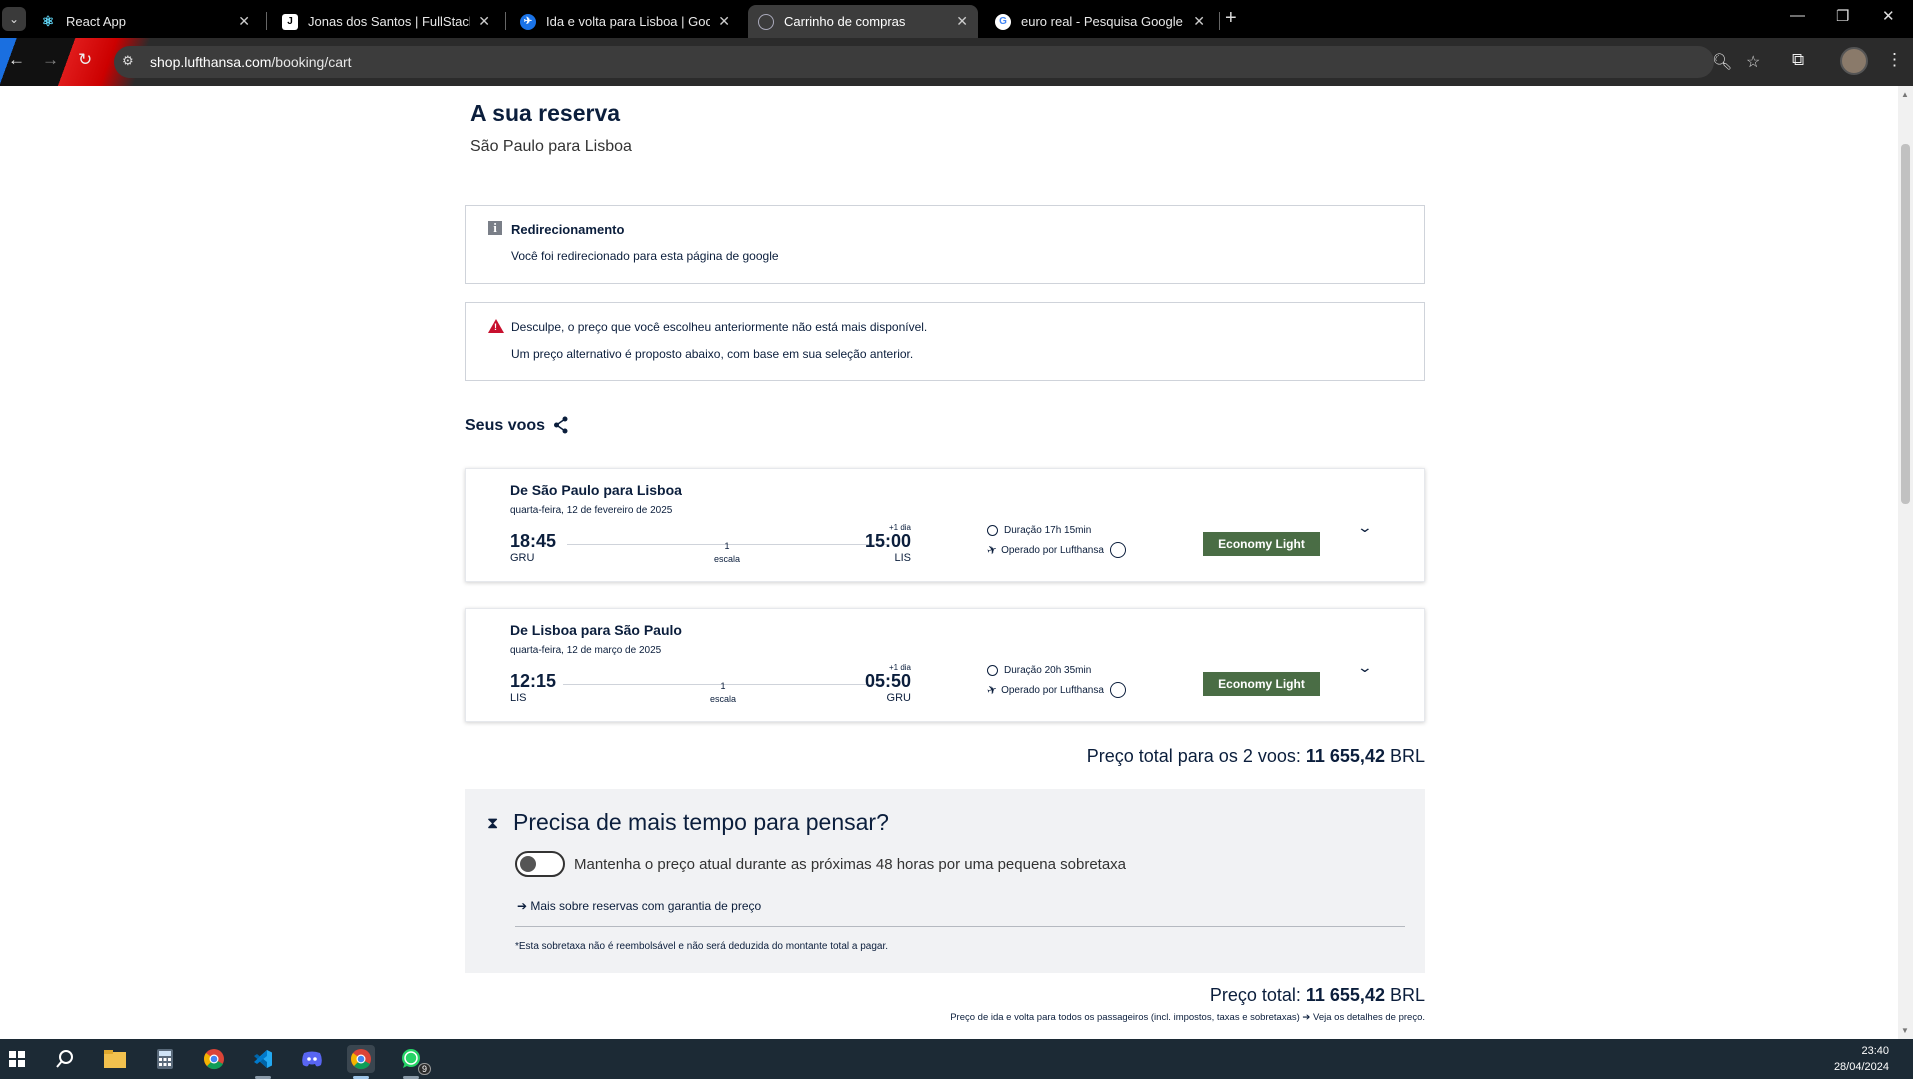  I want to click on whatsapp-icon: 9, so click(414, 1060).